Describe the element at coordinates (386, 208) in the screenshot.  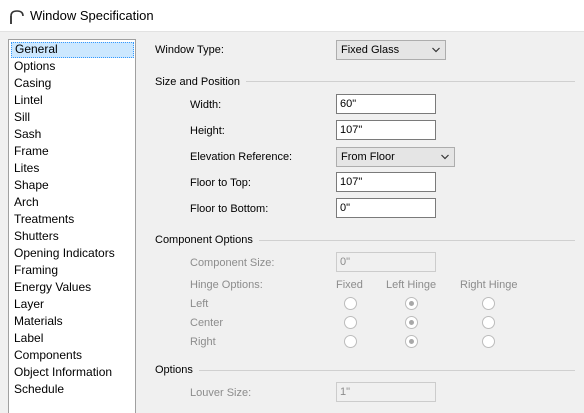
I see `floor-to-bottom-input: 0"` at that location.